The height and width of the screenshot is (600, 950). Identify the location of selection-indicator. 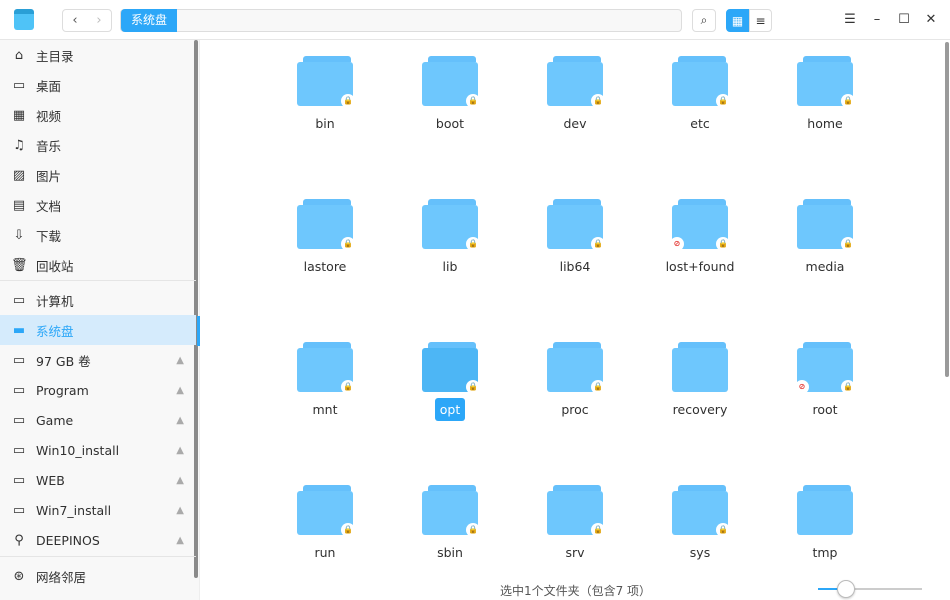
(198, 331).